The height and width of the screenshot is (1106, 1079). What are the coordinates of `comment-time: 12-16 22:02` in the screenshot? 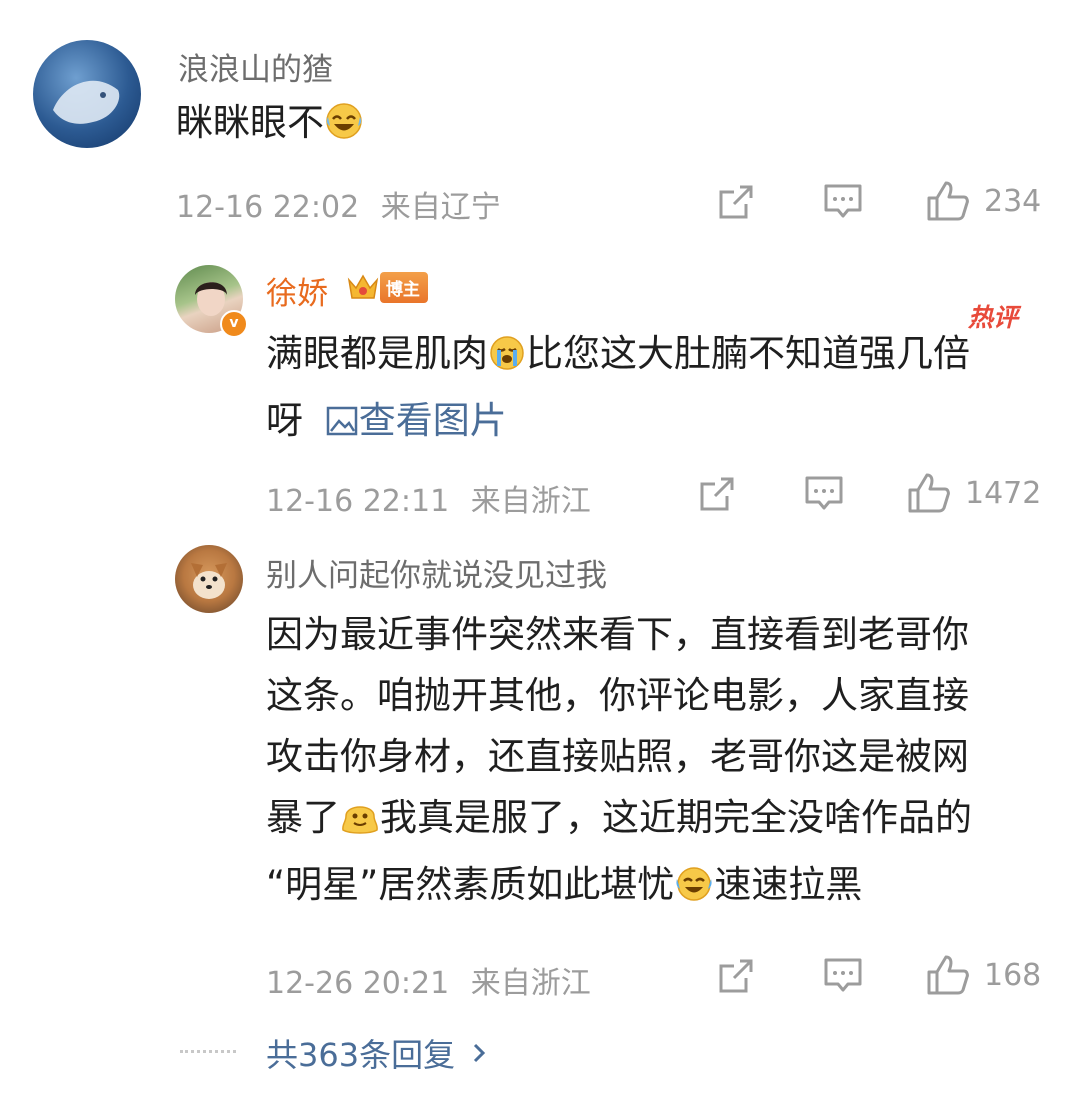 It's located at (268, 207).